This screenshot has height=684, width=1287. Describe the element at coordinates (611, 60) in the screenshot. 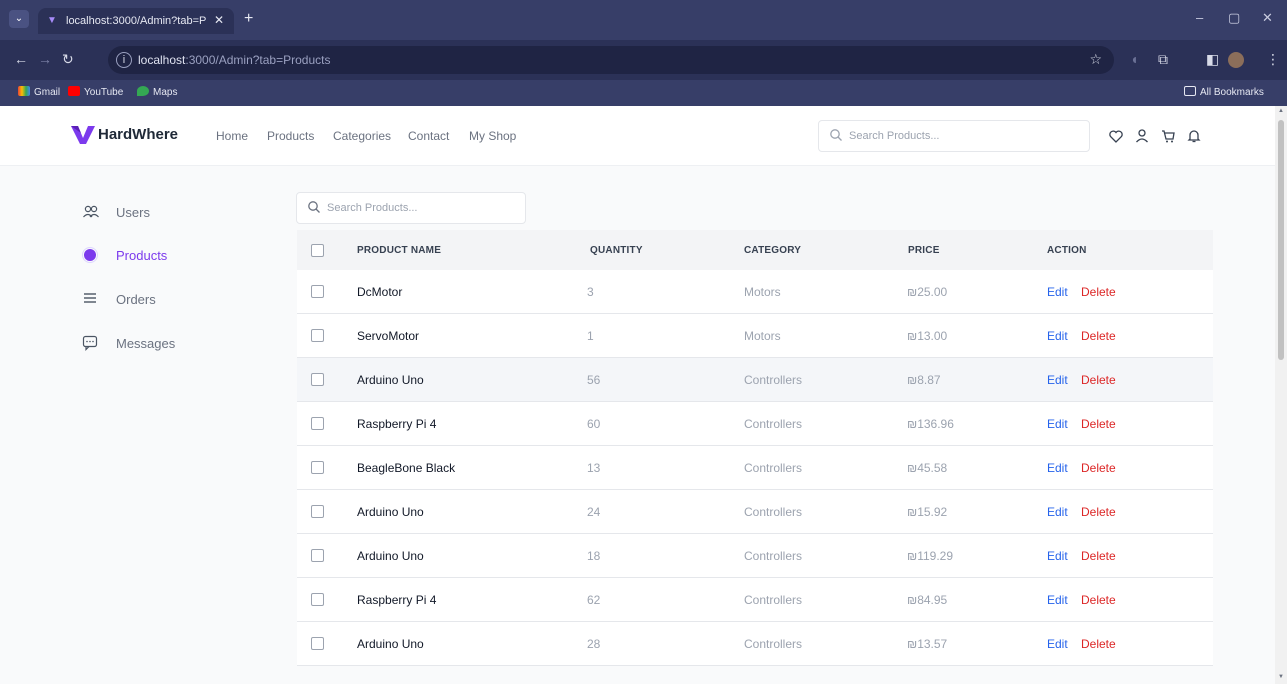

I see `address-bar: i localhost:3000/Admin?tab=Products ☆` at that location.